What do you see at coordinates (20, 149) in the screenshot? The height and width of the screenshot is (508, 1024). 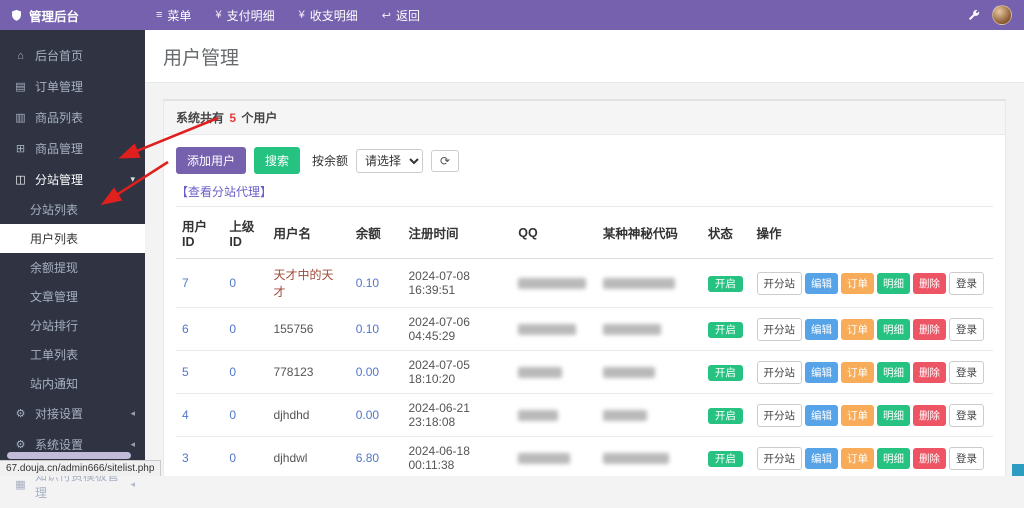 I see `goods-manage-icon: ⊞` at bounding box center [20, 149].